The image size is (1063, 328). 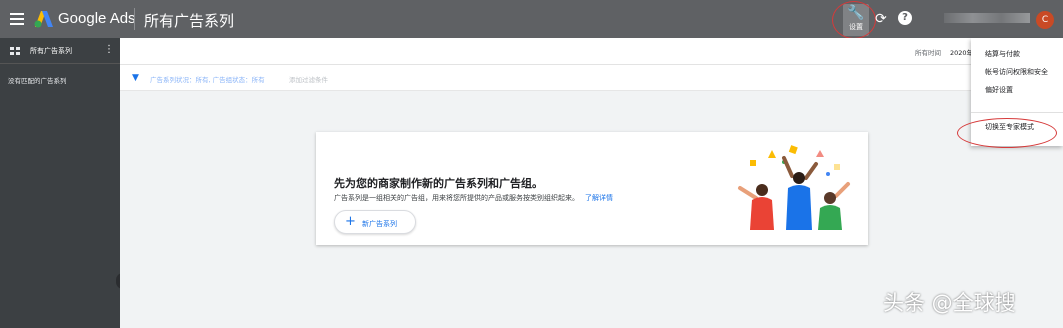 What do you see at coordinates (905, 18) in the screenshot?
I see `help-icon: ?` at bounding box center [905, 18].